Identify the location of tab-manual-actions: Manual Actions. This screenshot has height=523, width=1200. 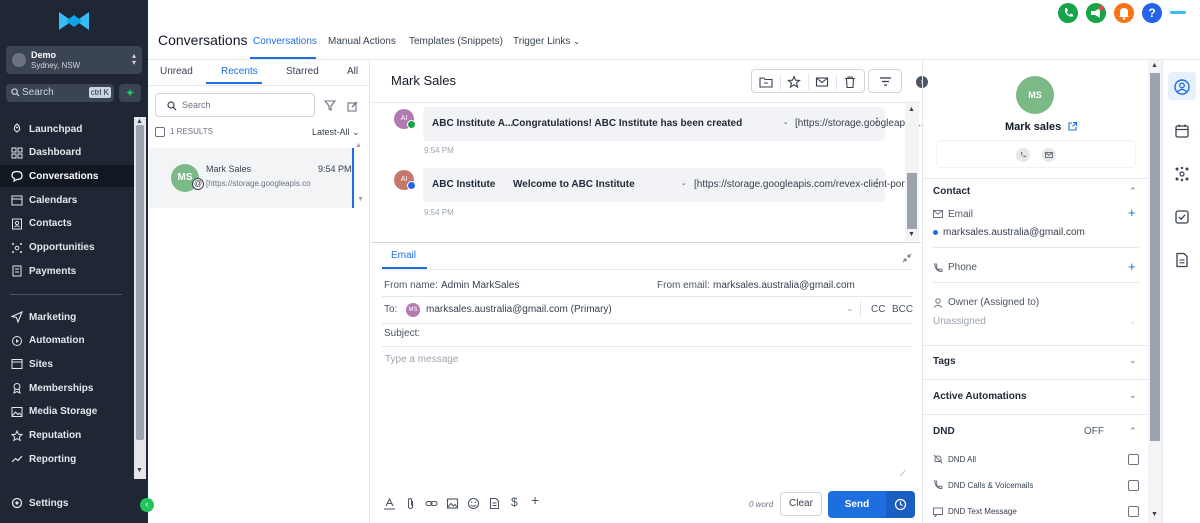
(362, 41).